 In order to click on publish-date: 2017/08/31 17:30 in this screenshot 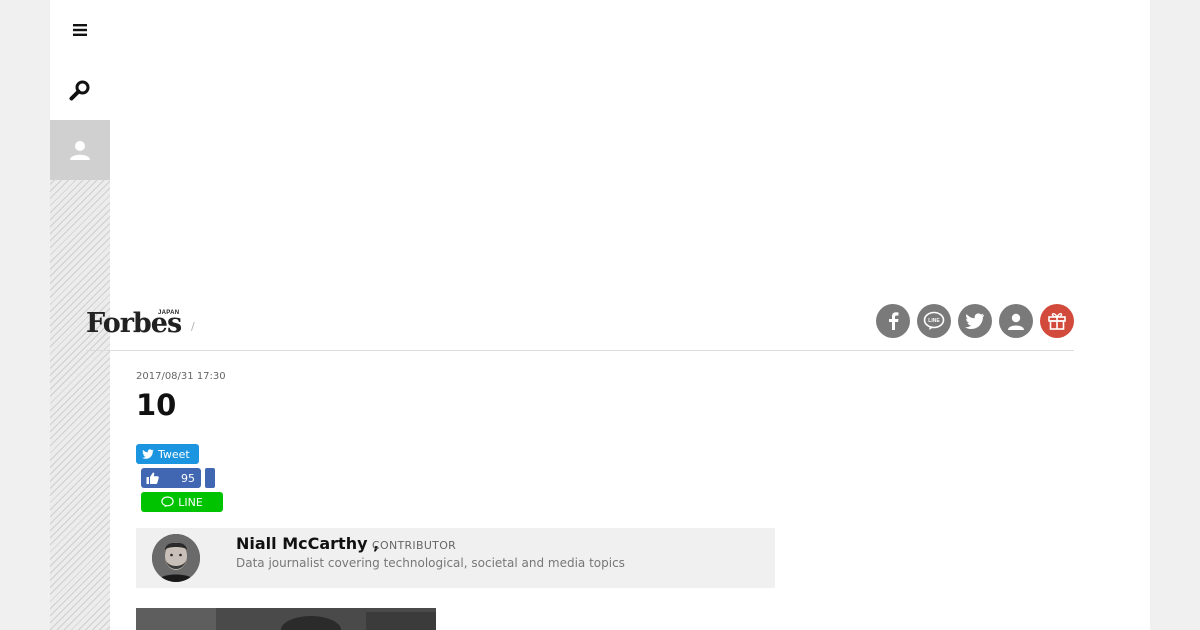, I will do `click(181, 376)`.